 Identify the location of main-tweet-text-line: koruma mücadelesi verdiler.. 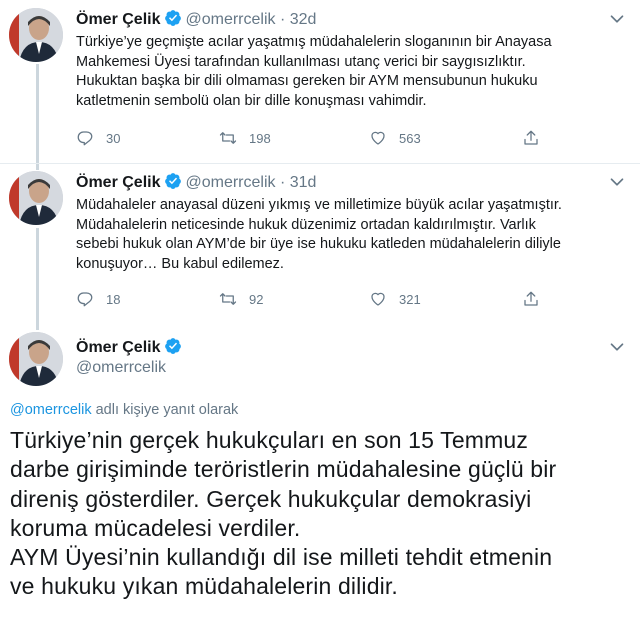
(155, 527).